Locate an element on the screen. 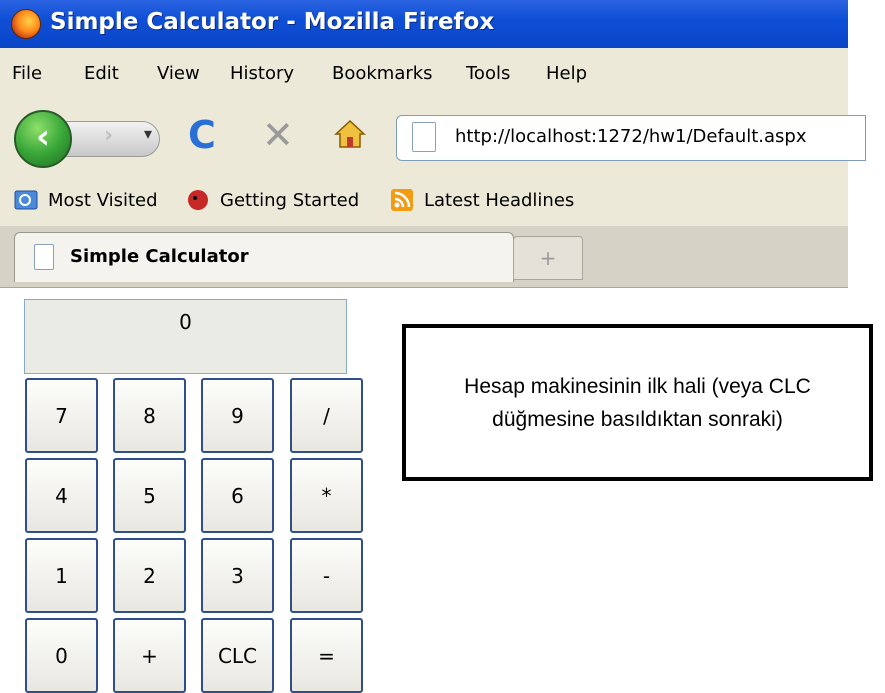  firefox-icon is located at coordinates (26, 24).